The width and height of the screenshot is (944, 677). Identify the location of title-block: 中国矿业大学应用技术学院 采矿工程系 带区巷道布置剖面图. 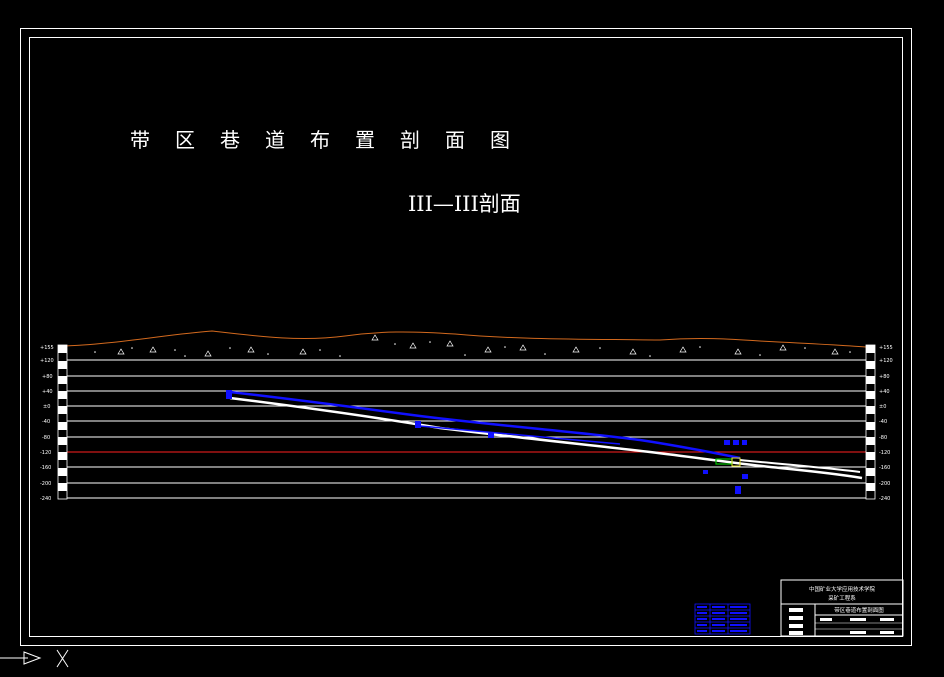
(842, 608).